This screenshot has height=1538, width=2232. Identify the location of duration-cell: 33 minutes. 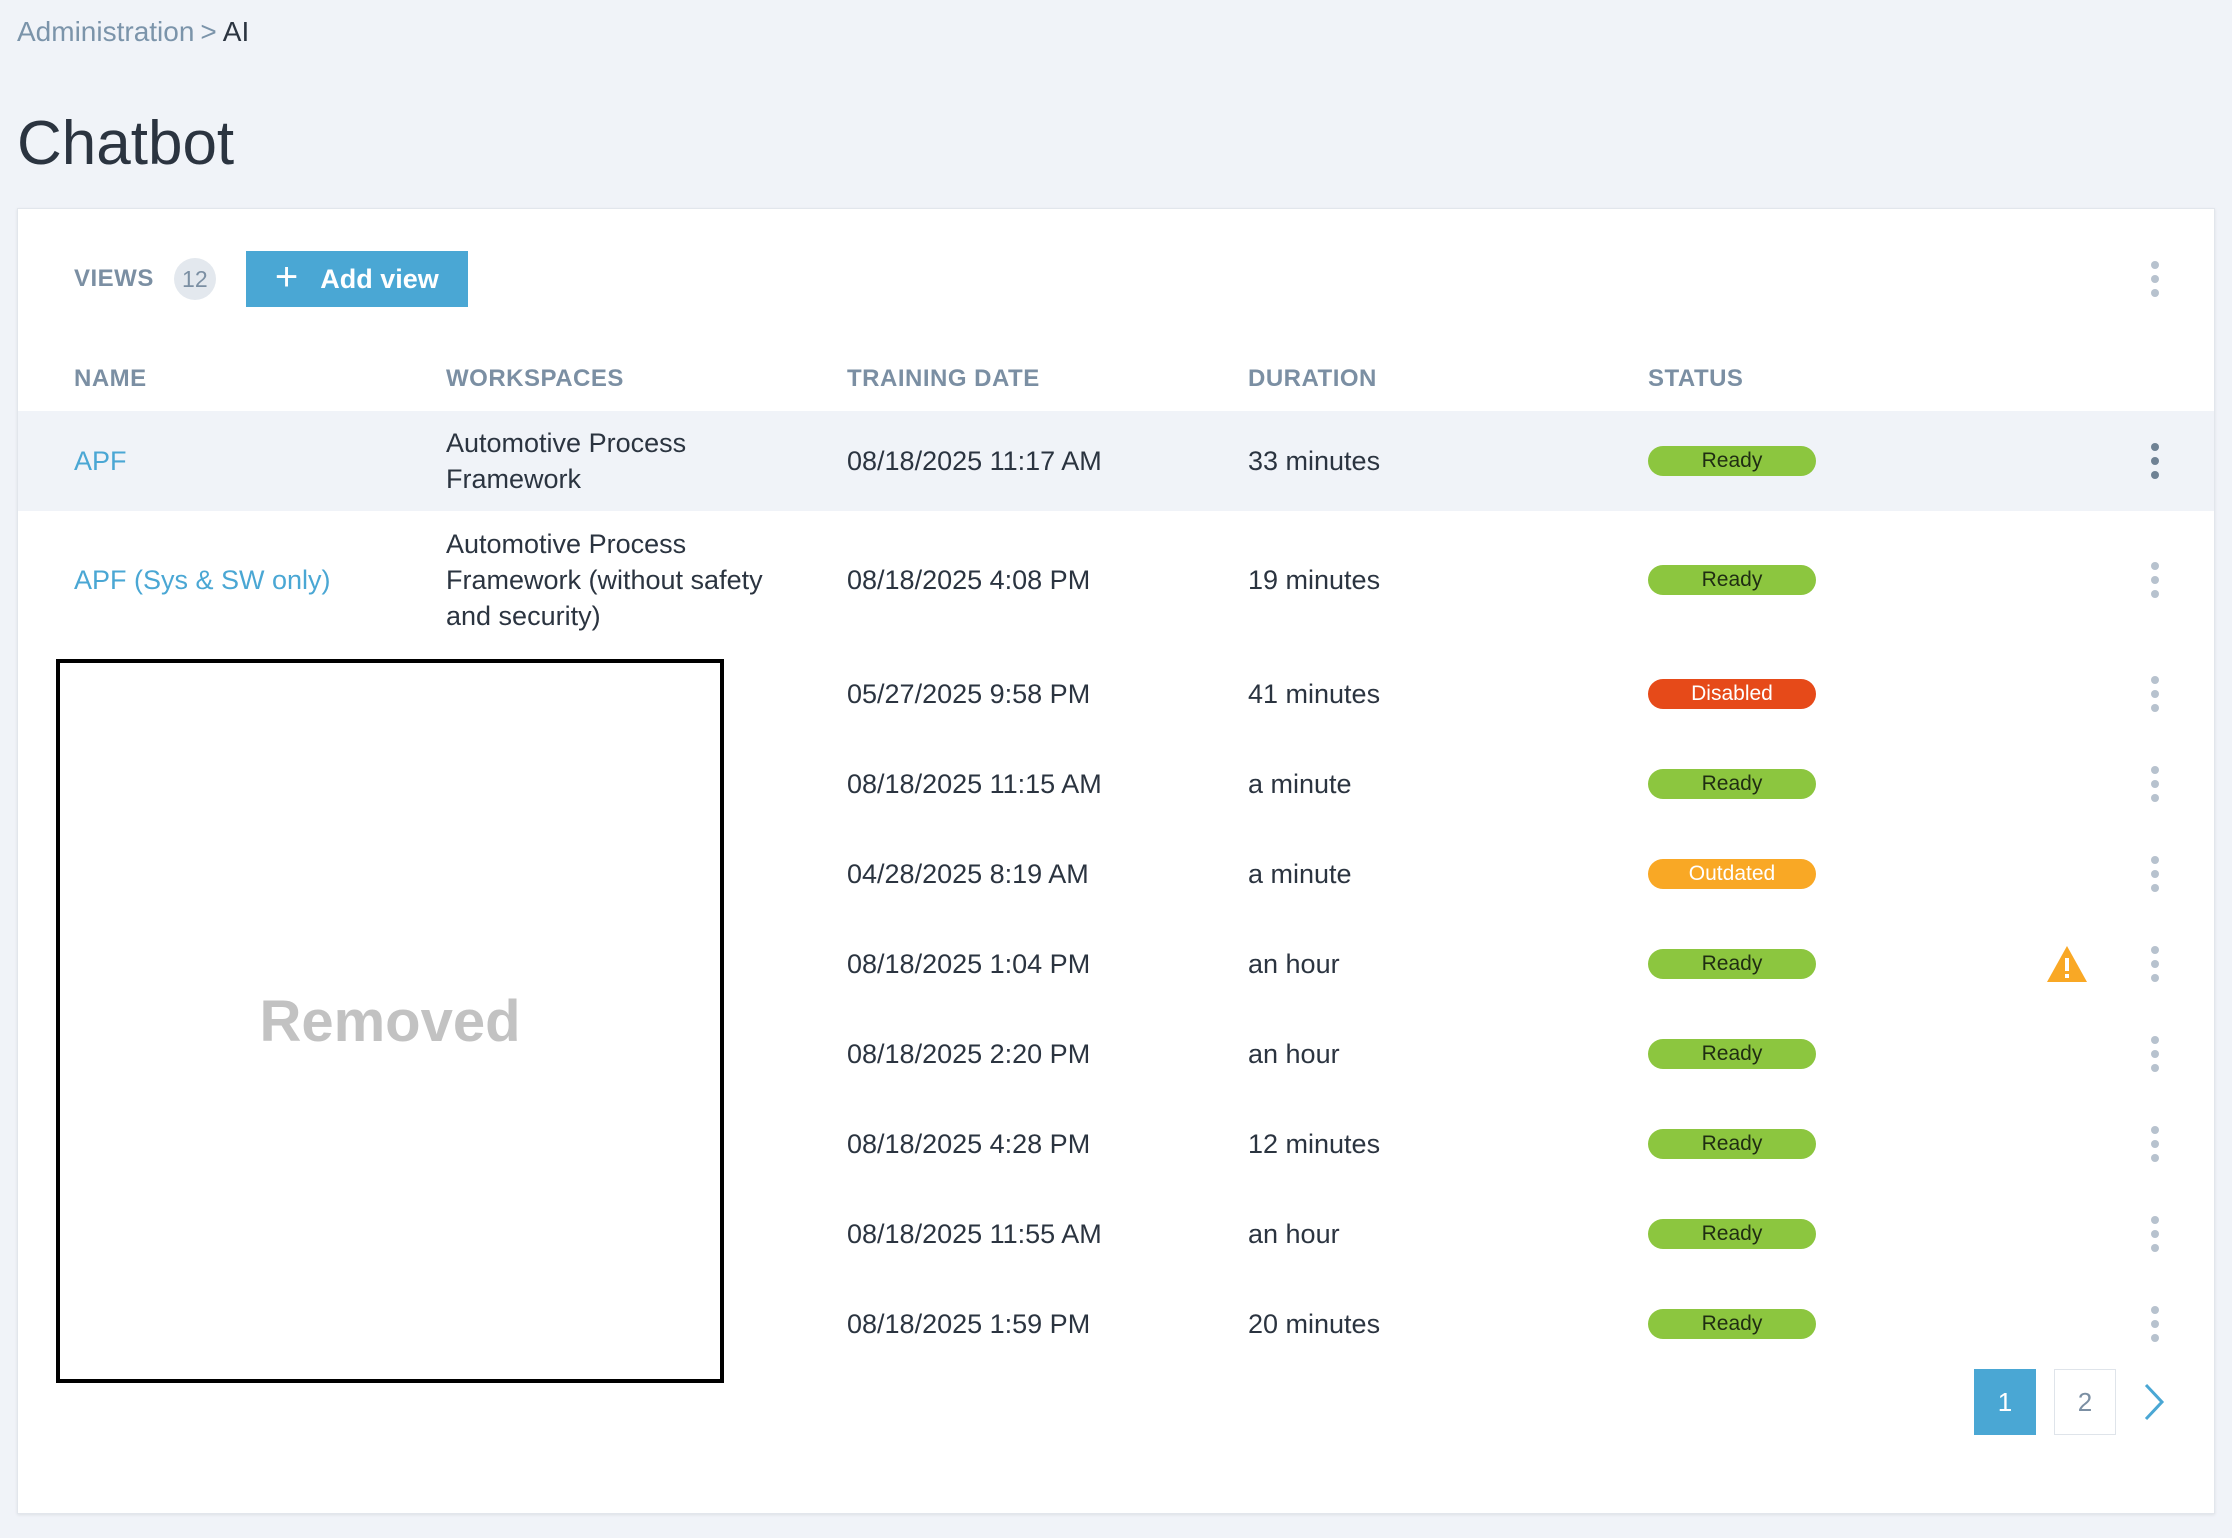
(1314, 461).